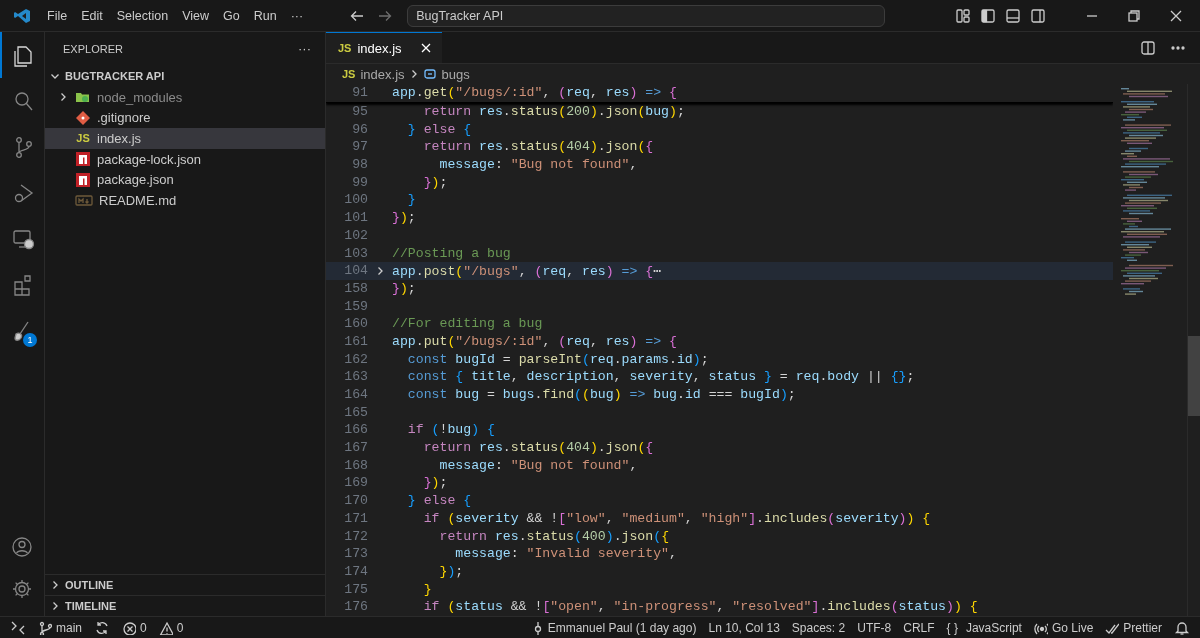 This screenshot has height=638, width=1200. What do you see at coordinates (195, 15) in the screenshot?
I see `menu-item: View` at bounding box center [195, 15].